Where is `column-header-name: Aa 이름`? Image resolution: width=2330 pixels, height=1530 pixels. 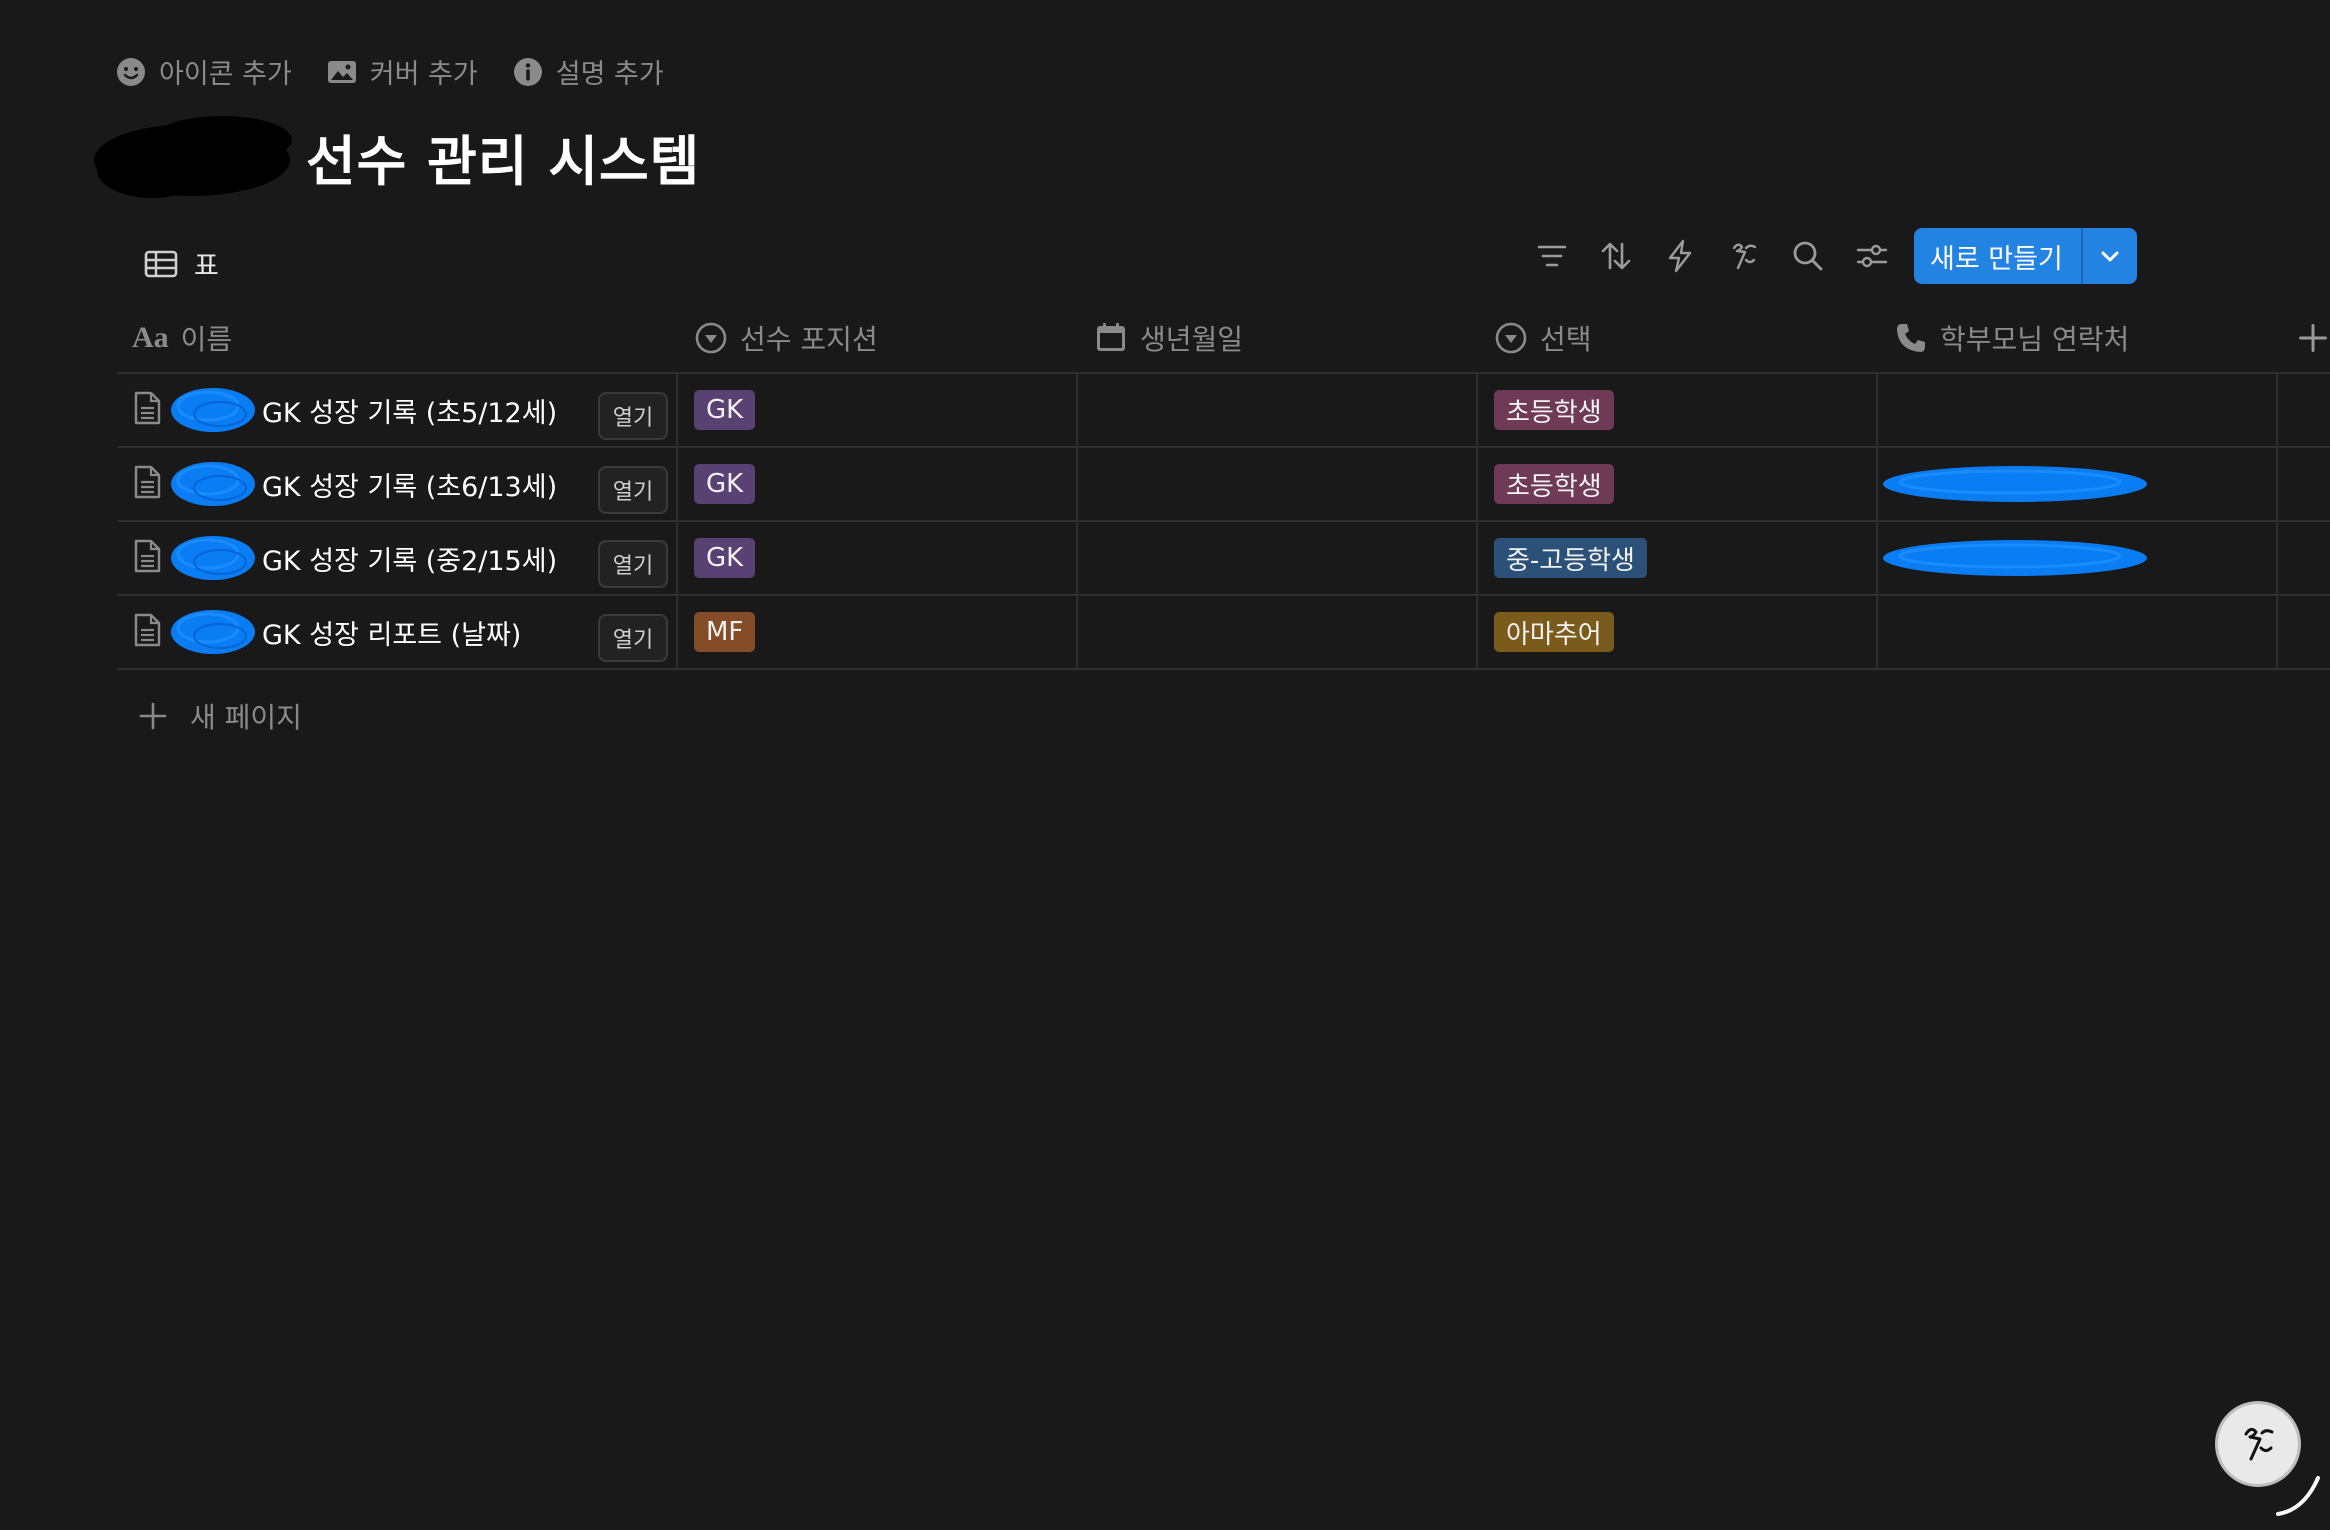 column-header-name: Aa 이름 is located at coordinates (398, 338).